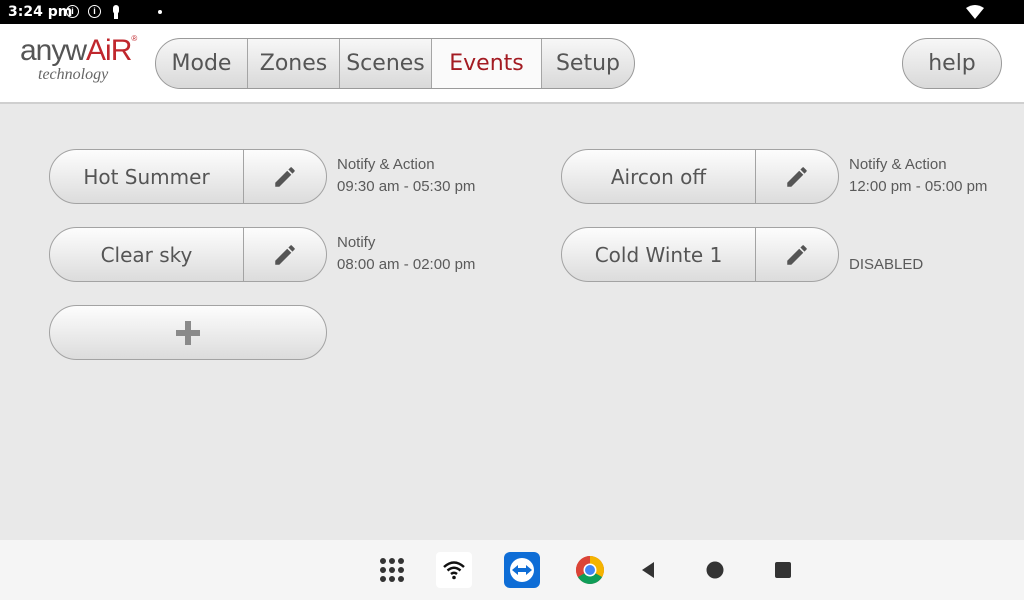 This screenshot has height=600, width=1024. I want to click on back-button, so click(648, 570).